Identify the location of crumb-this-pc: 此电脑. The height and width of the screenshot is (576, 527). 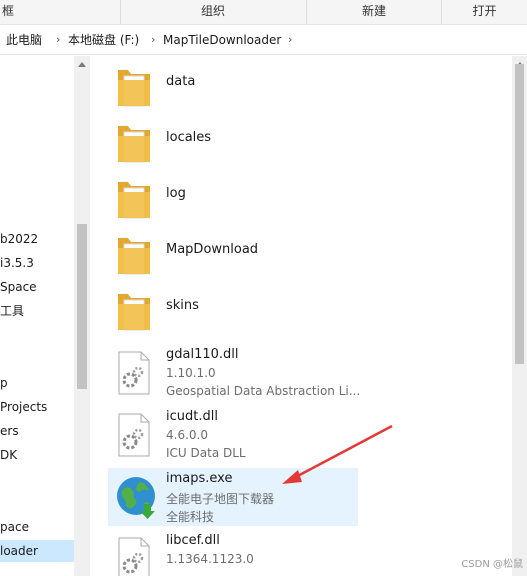
(24, 40).